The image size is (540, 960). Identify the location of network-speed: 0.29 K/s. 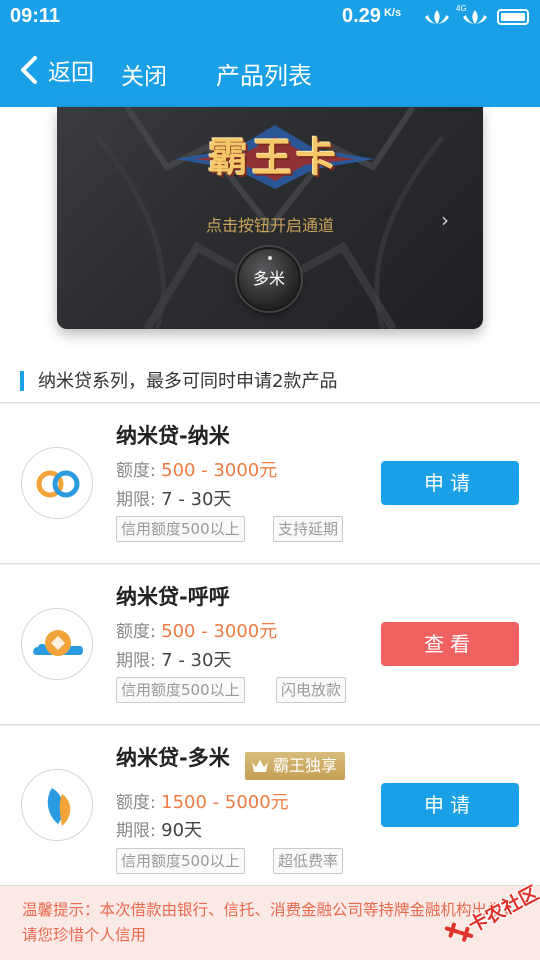
(371, 16).